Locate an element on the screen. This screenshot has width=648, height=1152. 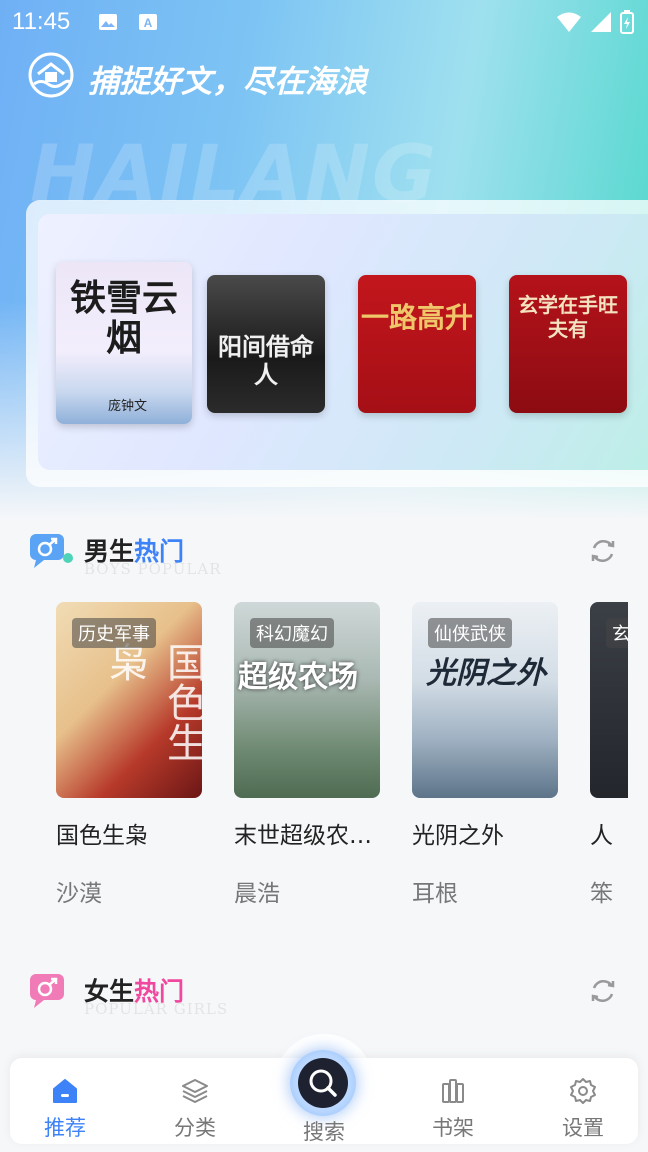
book-card: 超级农场 科幻魔幻 末世超级农… 晨浩 is located at coordinates (307, 755).